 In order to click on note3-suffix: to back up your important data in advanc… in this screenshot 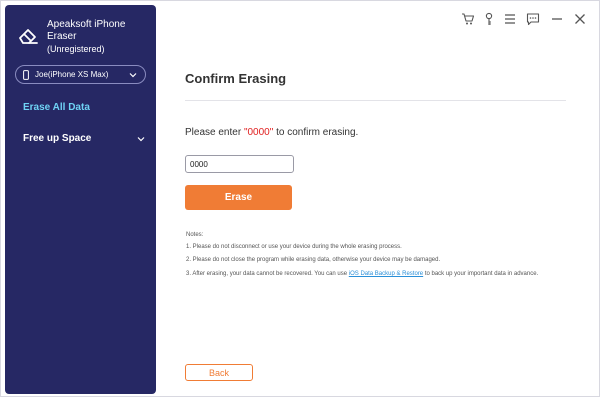, I will do `click(481, 274)`.